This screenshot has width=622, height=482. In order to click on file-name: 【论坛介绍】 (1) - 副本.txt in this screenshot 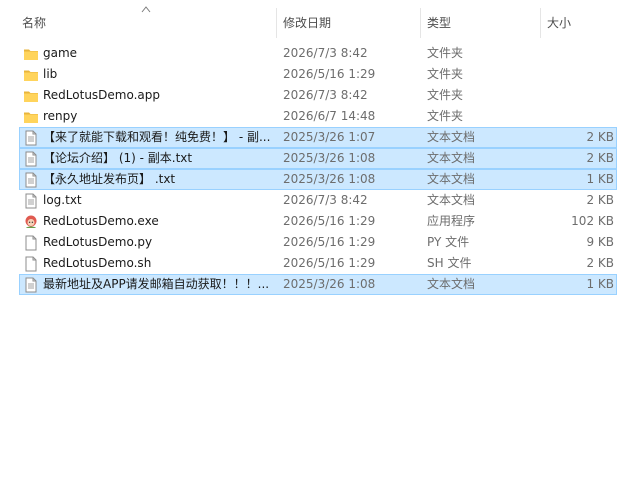, I will do `click(118, 158)`.